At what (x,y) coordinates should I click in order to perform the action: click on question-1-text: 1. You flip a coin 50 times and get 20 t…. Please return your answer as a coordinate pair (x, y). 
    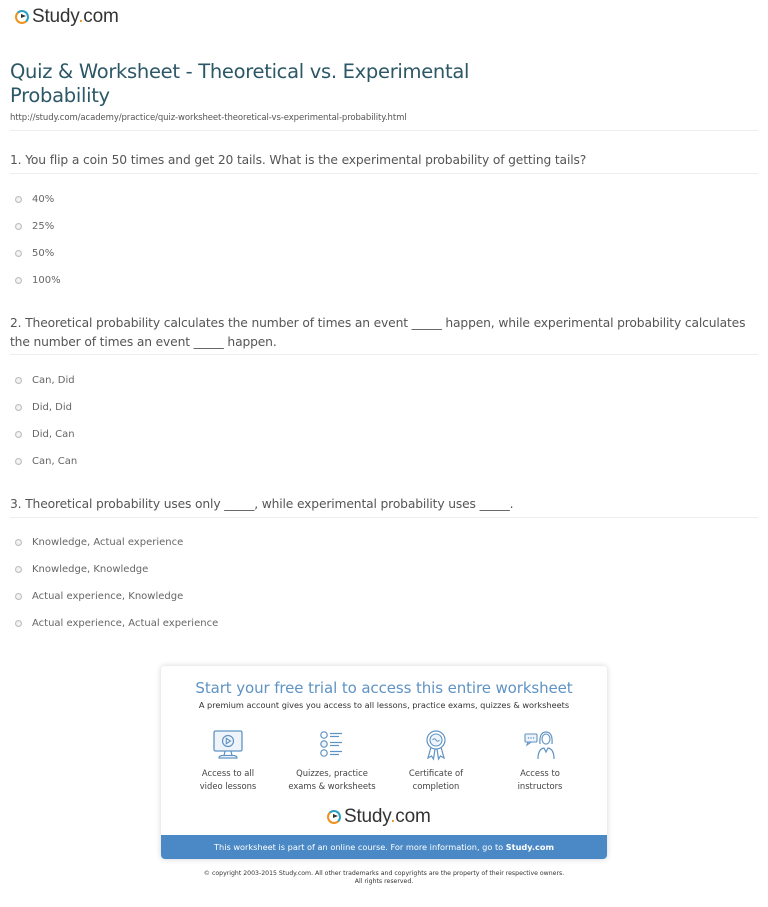
    Looking at the image, I should click on (298, 160).